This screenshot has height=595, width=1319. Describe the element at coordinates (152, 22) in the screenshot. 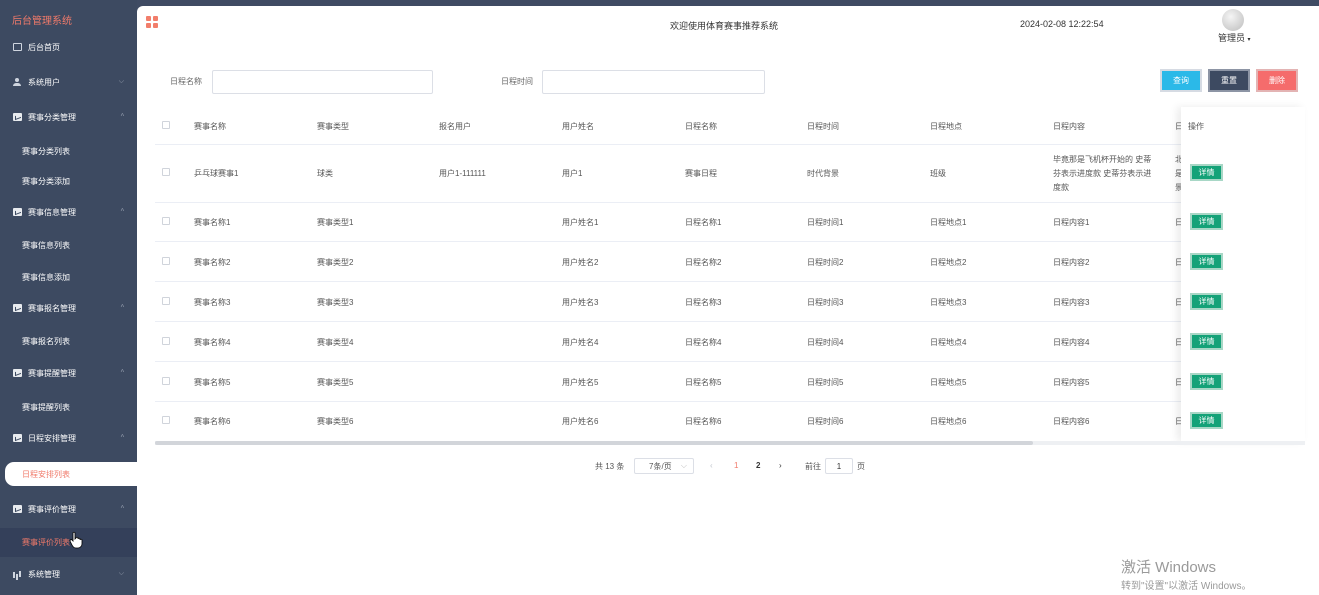

I see `menu-grid-icon` at that location.